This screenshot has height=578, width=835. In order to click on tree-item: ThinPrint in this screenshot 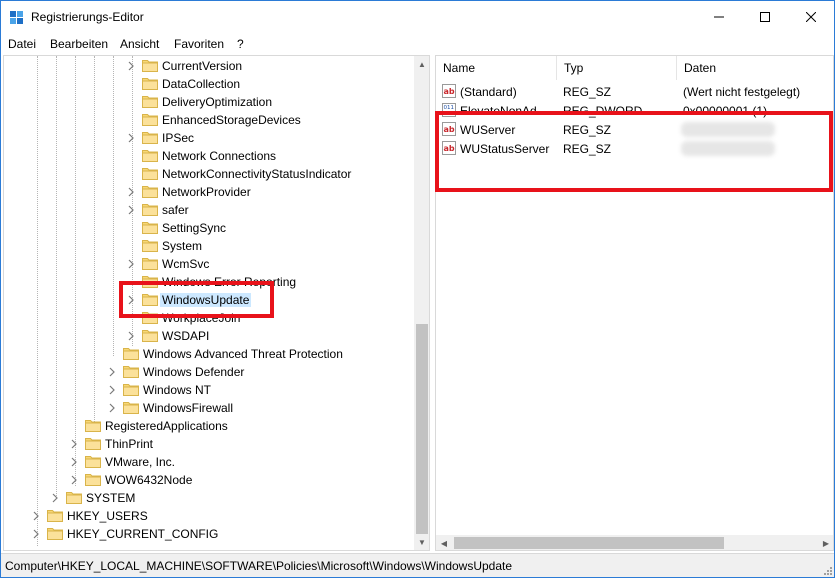, I will do `click(209, 444)`.